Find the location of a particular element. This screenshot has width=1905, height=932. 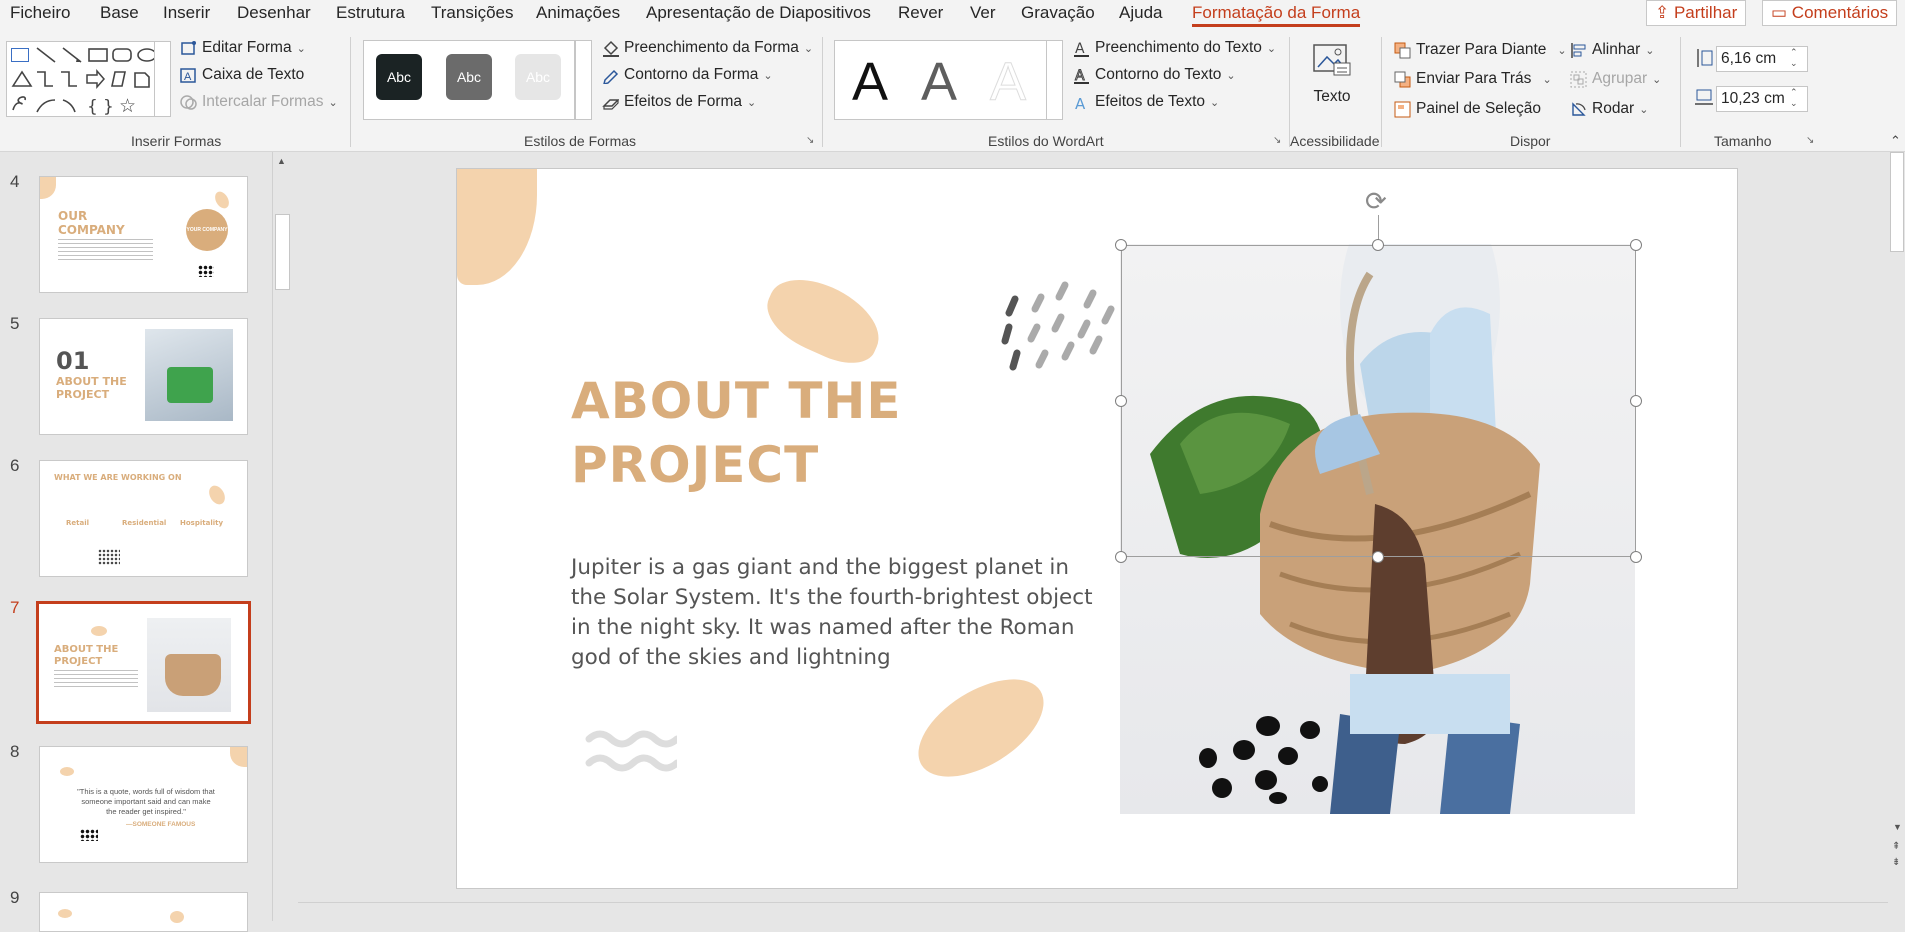

text-effects-button: A Efeitos de Texto ⌄ is located at coordinates (1146, 102).